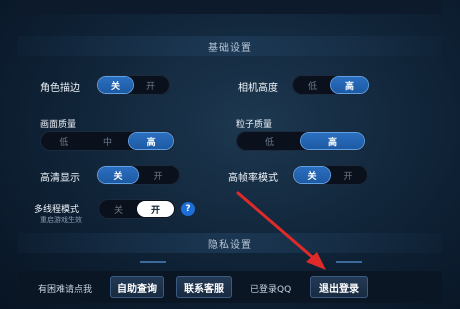  I want to click on section-title-basic: 基础设置, so click(230, 48).